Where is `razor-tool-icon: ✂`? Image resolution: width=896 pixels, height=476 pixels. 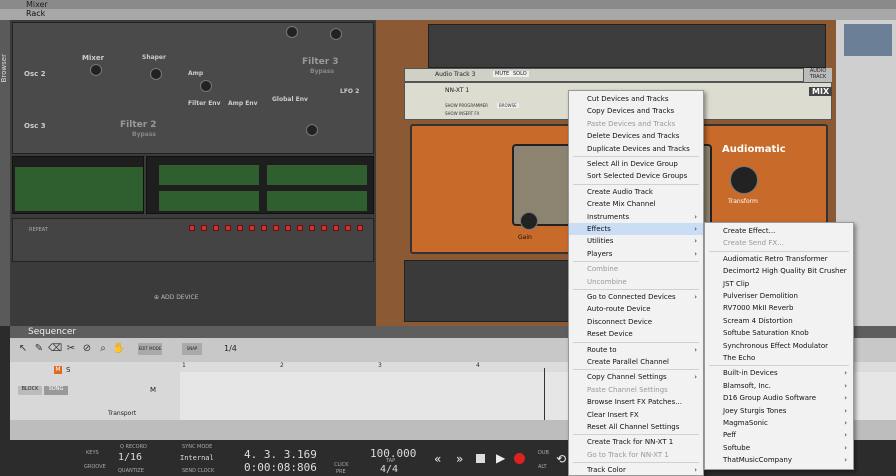 razor-tool-icon: ✂ is located at coordinates (71, 349).